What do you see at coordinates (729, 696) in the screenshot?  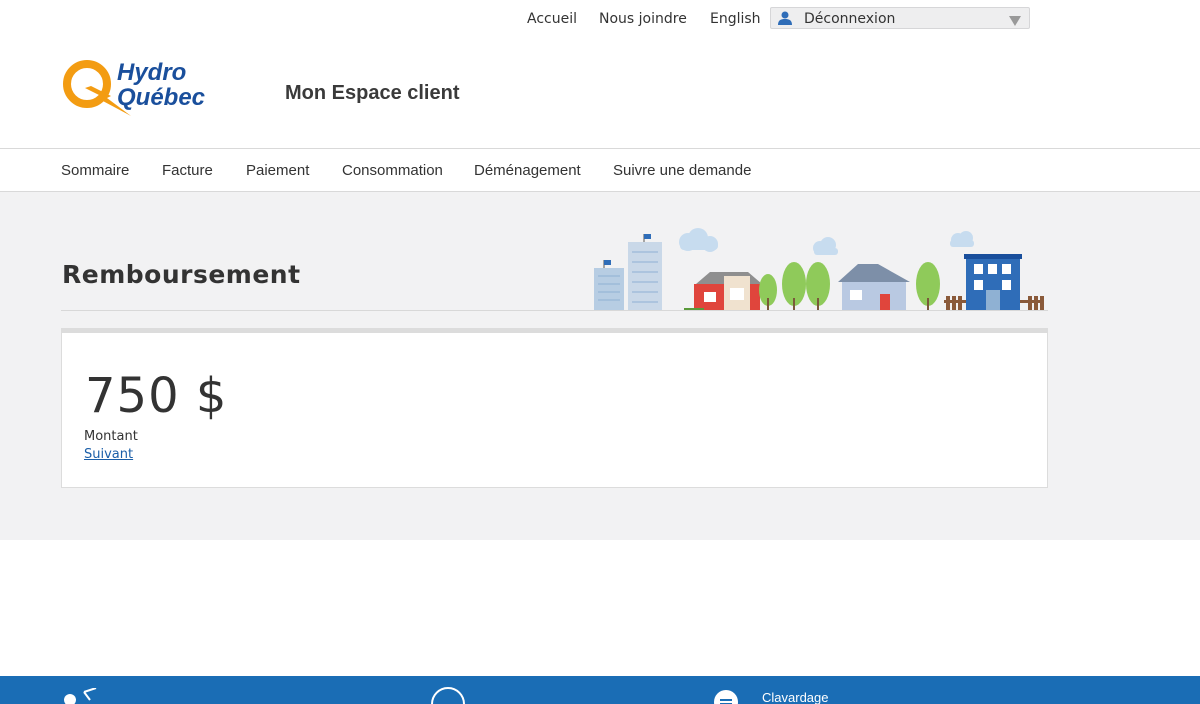 I see `chat-icon` at bounding box center [729, 696].